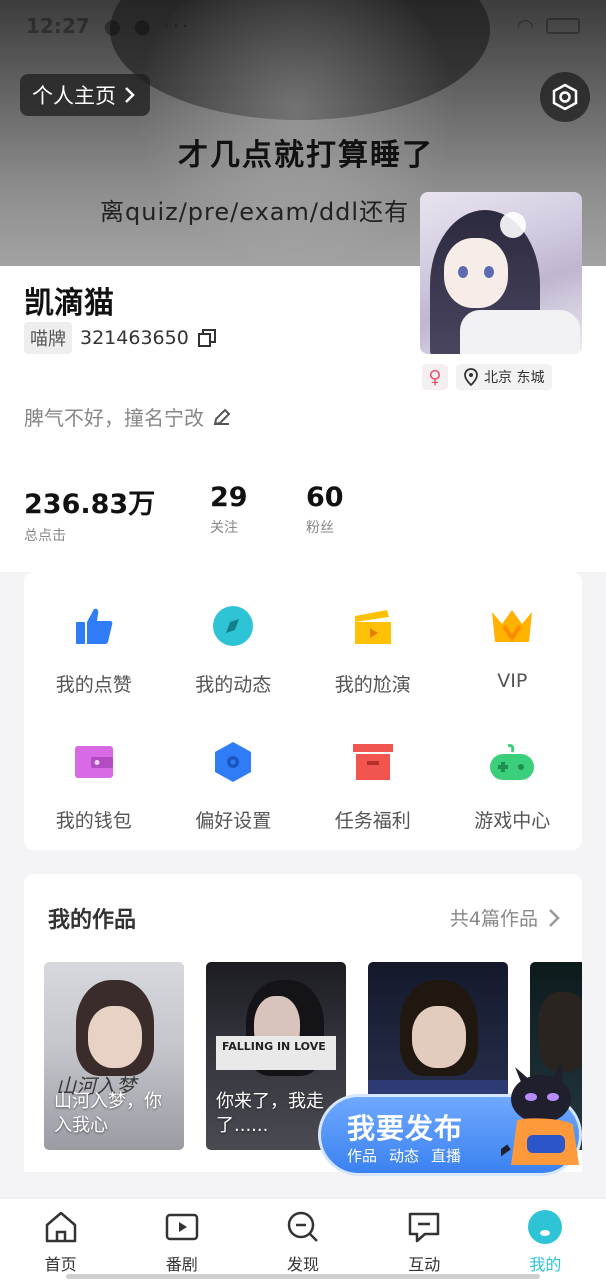  I want to click on stat-label: 粉丝, so click(320, 528).